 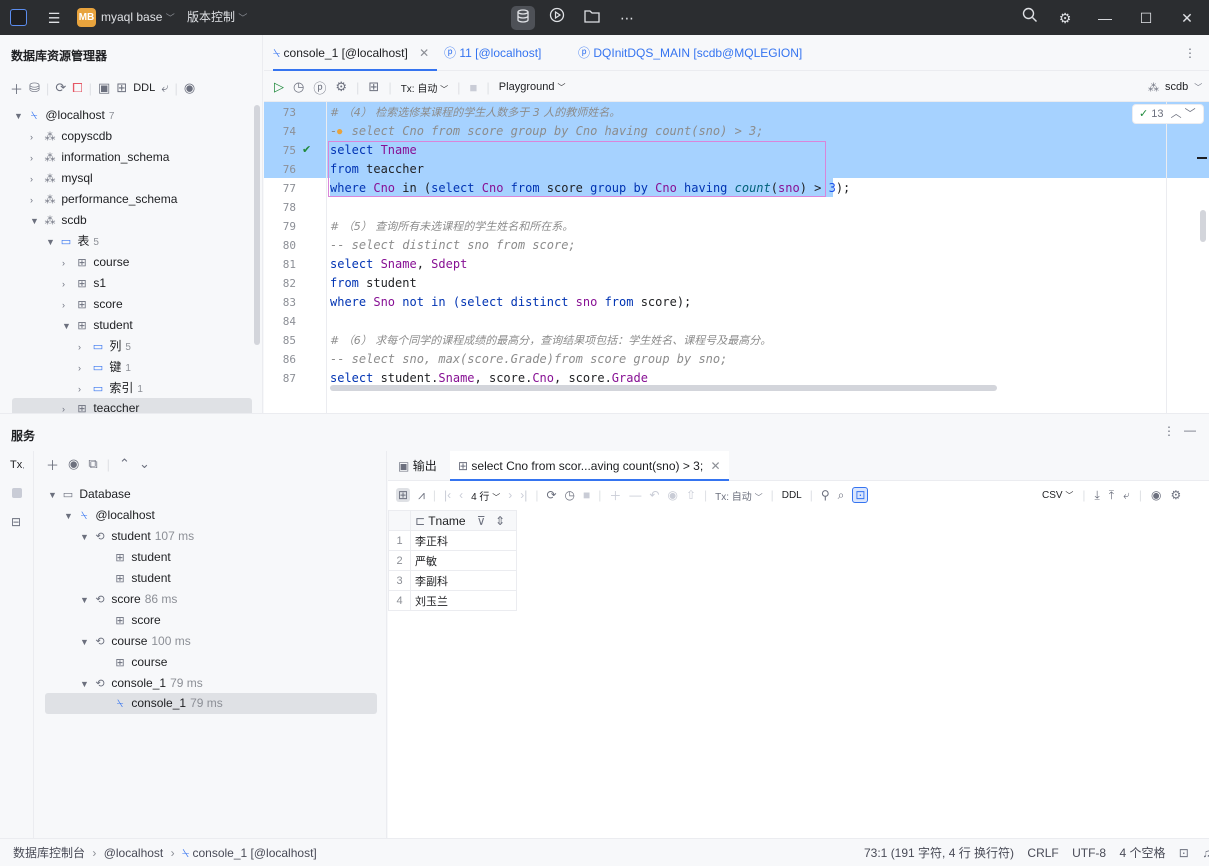 I want to click on table-icon: ⊞, so click(x=373, y=87).